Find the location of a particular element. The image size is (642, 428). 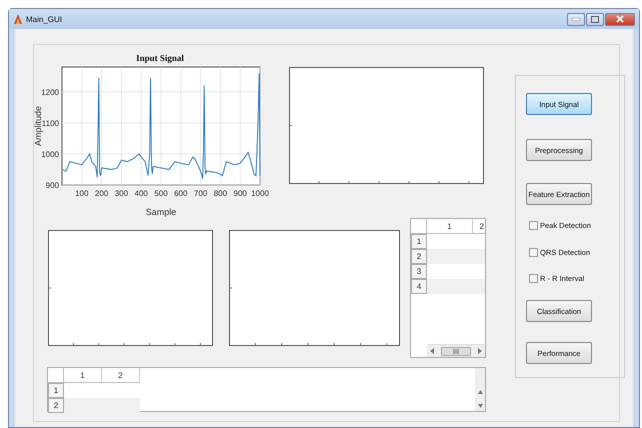

x-tick-label: 500 is located at coordinates (161, 193).